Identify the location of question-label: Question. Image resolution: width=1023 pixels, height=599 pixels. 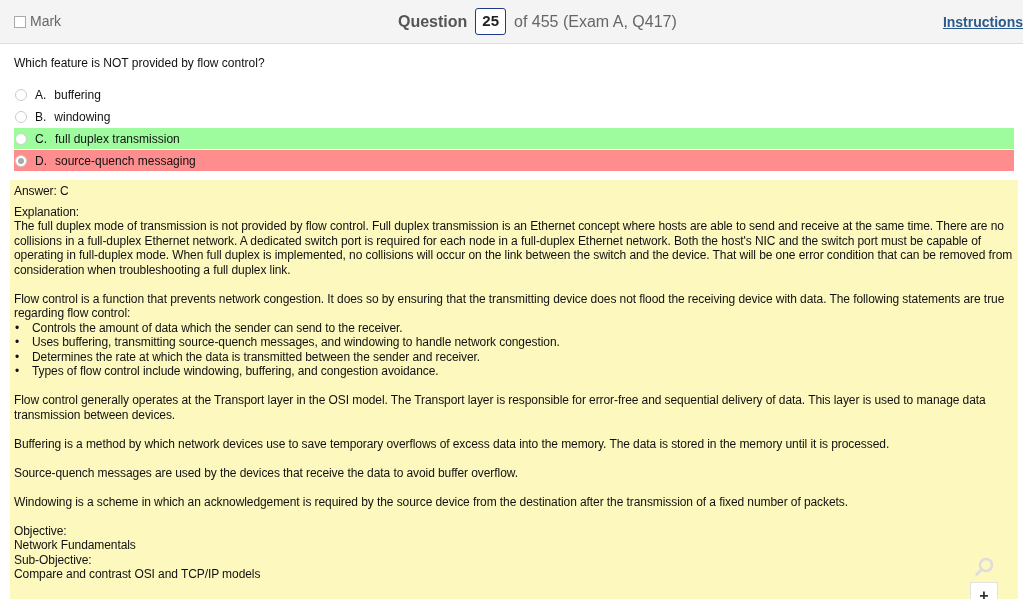
(433, 21).